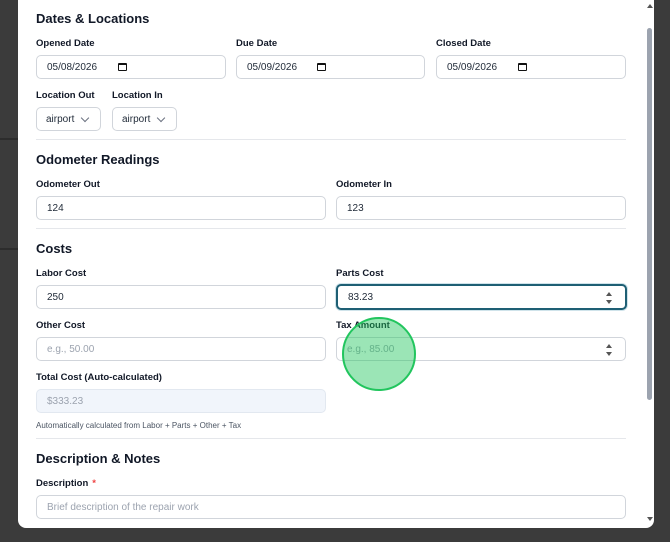 This screenshot has width=670, height=542. I want to click on location-in-select: airport, so click(144, 119).